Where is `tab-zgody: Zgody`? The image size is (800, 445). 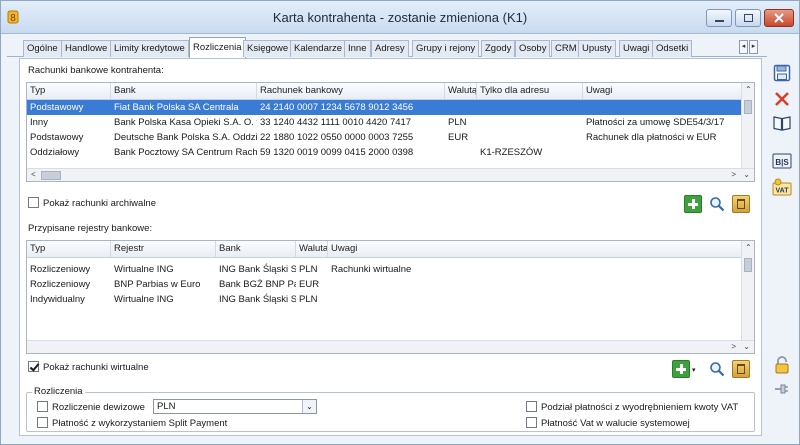
tab-zgody: Zgody is located at coordinates (498, 48).